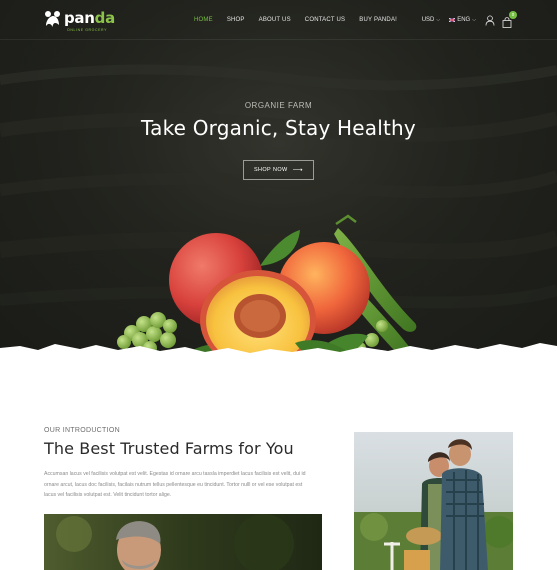 This screenshot has height=570, width=557. What do you see at coordinates (278, 356) in the screenshot?
I see `torn-paper-edge` at bounding box center [278, 356].